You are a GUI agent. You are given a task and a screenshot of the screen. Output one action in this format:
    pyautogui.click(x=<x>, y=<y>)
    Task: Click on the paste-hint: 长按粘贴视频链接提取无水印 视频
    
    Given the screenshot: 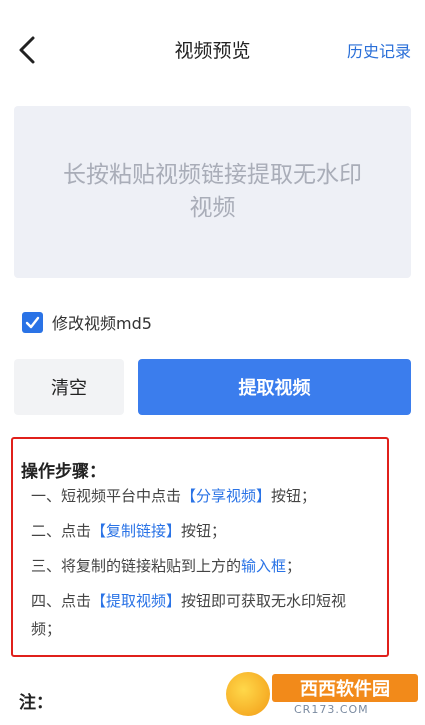 What is the action you would take?
    pyautogui.click(x=213, y=192)
    